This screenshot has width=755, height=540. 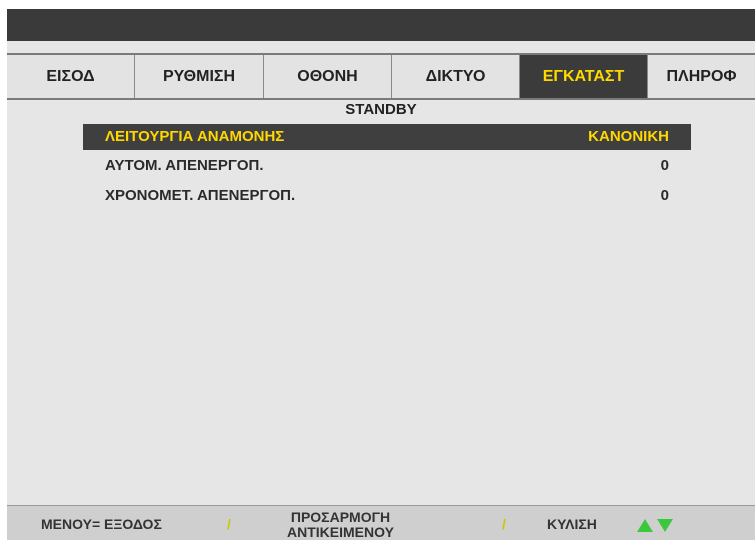 I want to click on menu-row-sleep-timer: ΧΡΟΝΟΜΕΤ. ΑΠΕΝΕΡΓΟΠ. 0, so click(x=387, y=196).